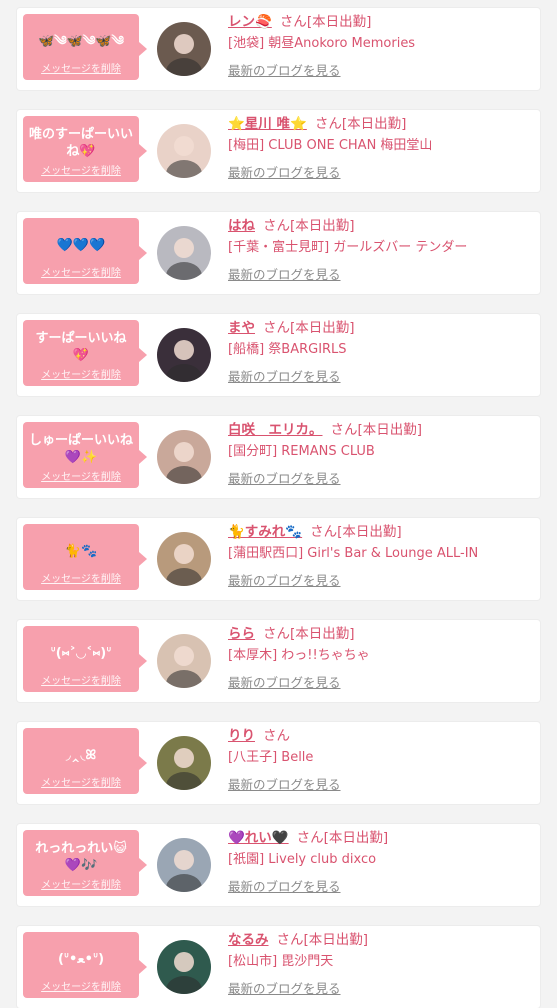 The image size is (557, 1008). What do you see at coordinates (381, 328) in the screenshot?
I see `name-line: まや さん[本日出勤]` at bounding box center [381, 328].